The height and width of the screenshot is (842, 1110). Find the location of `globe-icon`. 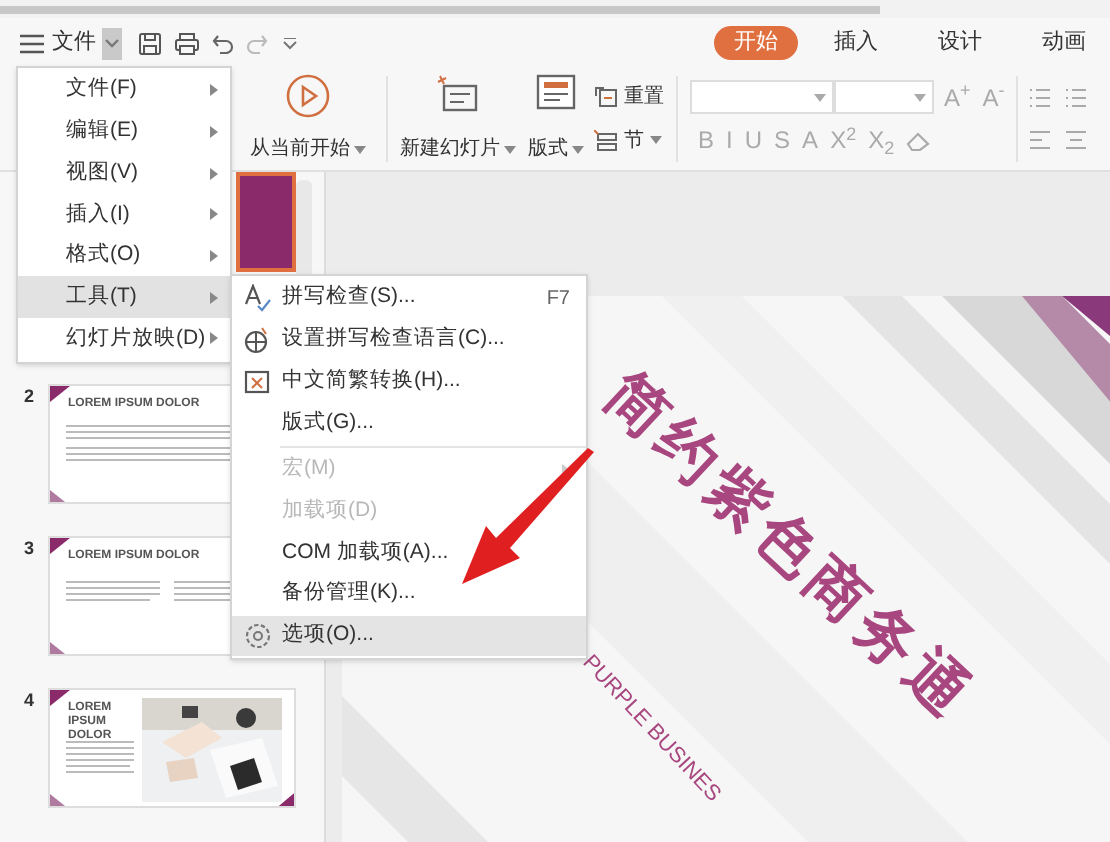

globe-icon is located at coordinates (257, 340).